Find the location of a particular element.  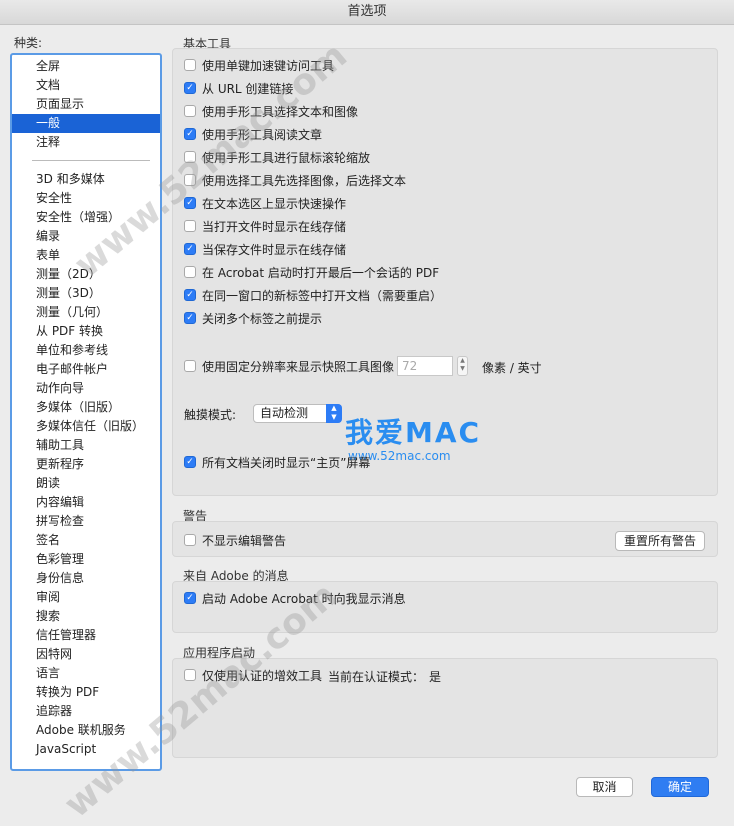

category-item: 因特网 is located at coordinates (86, 654).